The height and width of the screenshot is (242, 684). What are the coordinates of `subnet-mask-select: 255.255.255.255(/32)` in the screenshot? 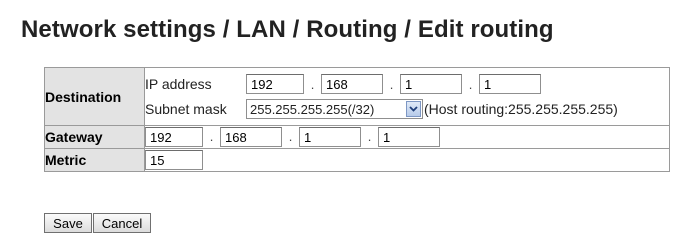 It's located at (334, 109).